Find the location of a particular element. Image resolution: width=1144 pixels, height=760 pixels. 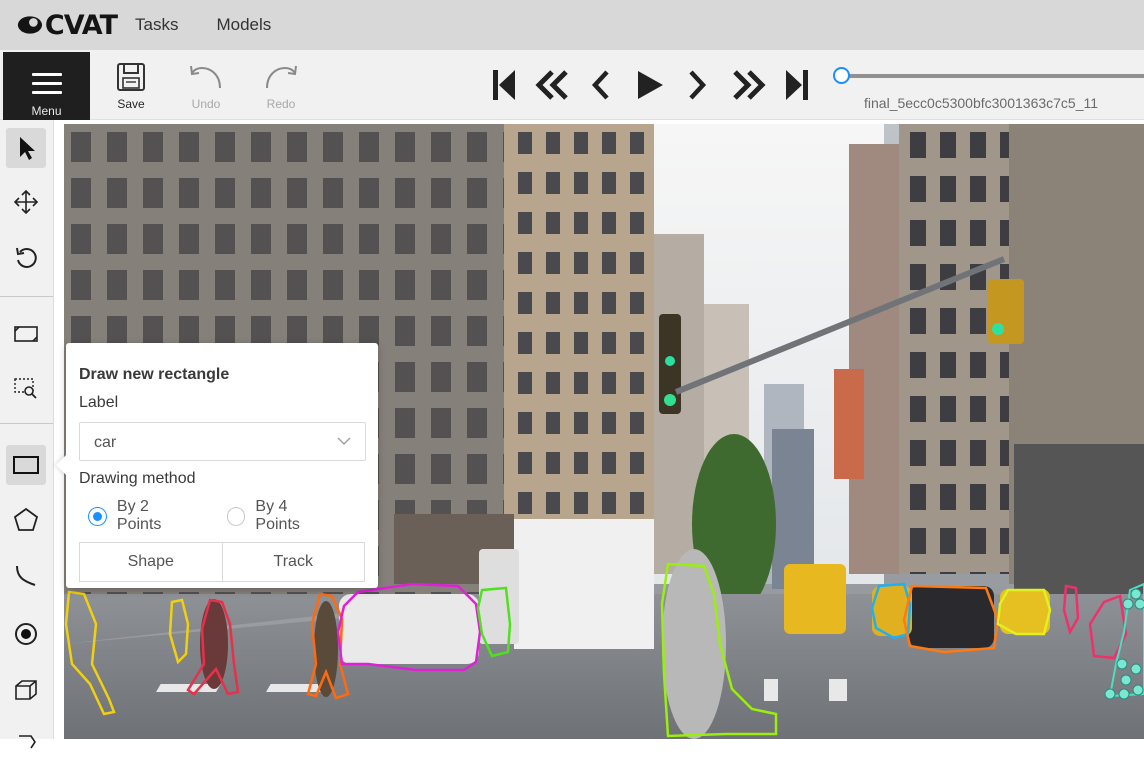

move-icon is located at coordinates (26, 202).